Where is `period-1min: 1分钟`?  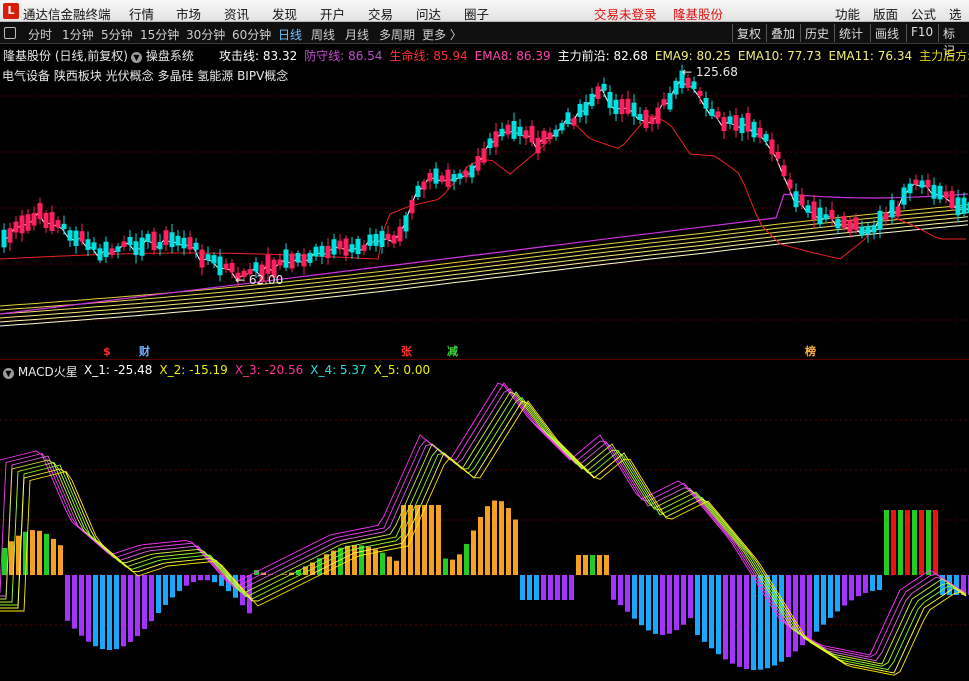
period-1min: 1分钟 is located at coordinates (78, 34).